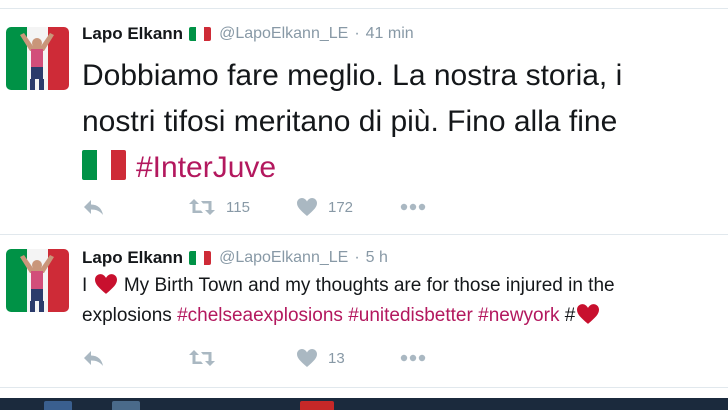 The image size is (728, 410). I want to click on tweet-header: Lapo Elkann @LapoElkann_LE · 5 h, so click(235, 258).